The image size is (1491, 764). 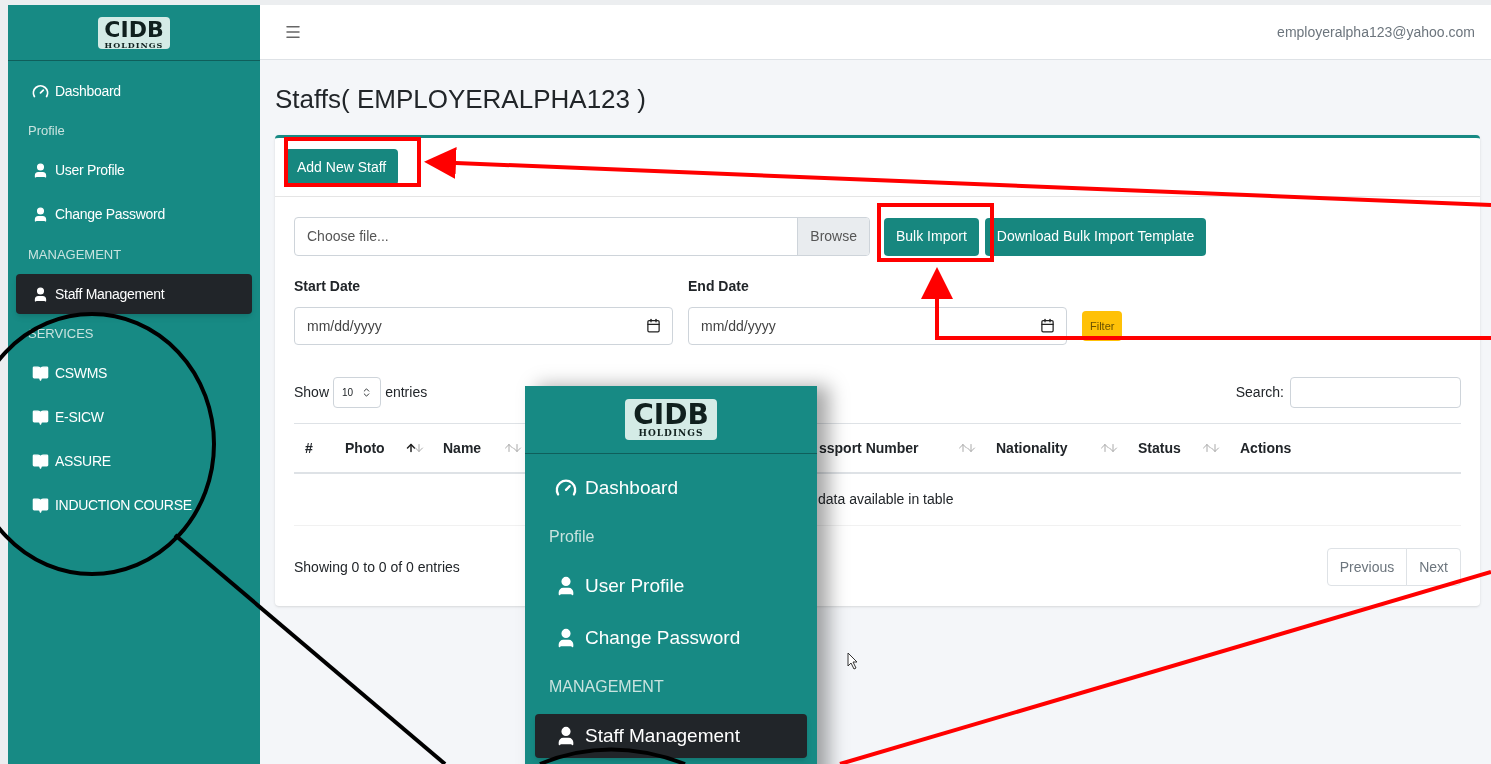 What do you see at coordinates (1376, 32) in the screenshot?
I see `user-email: employeralpha123@yahoo.com` at bounding box center [1376, 32].